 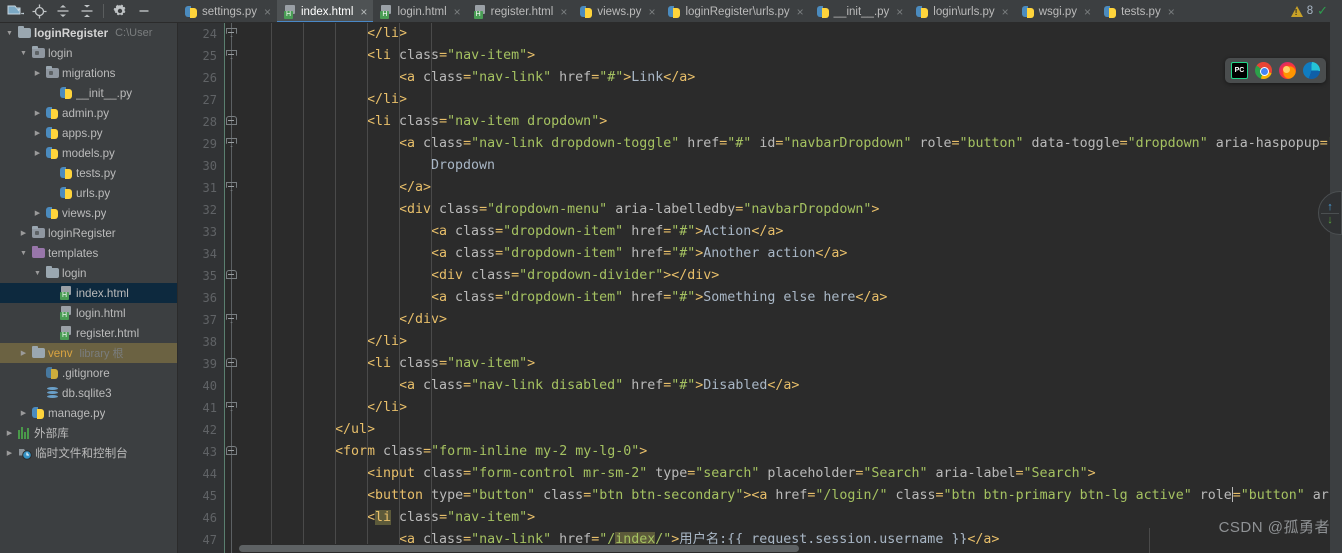 What do you see at coordinates (88, 213) in the screenshot?
I see `tree-item-views-py: ▶ views.py` at bounding box center [88, 213].